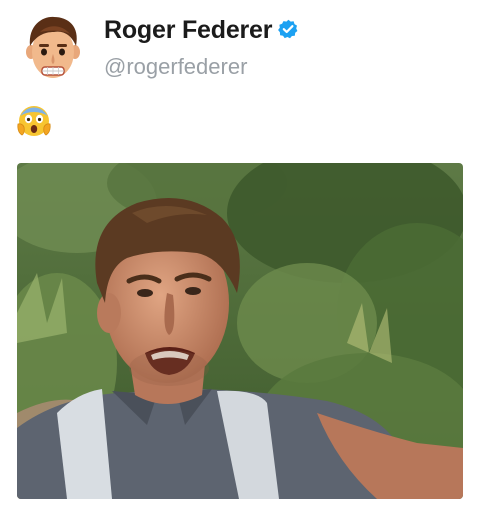 The height and width of the screenshot is (512, 480). What do you see at coordinates (175, 67) in the screenshot?
I see `author-handle: @rogerfederer` at bounding box center [175, 67].